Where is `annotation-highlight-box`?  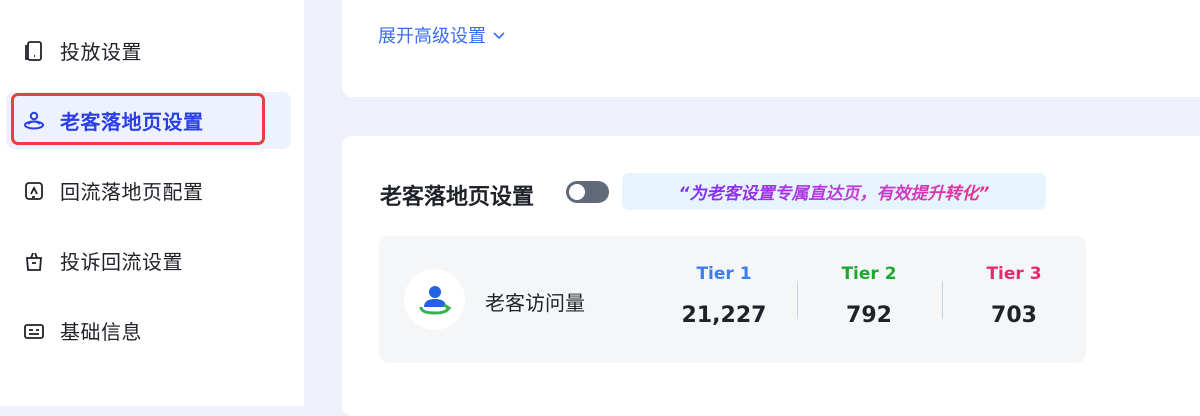 annotation-highlight-box is located at coordinates (138, 119).